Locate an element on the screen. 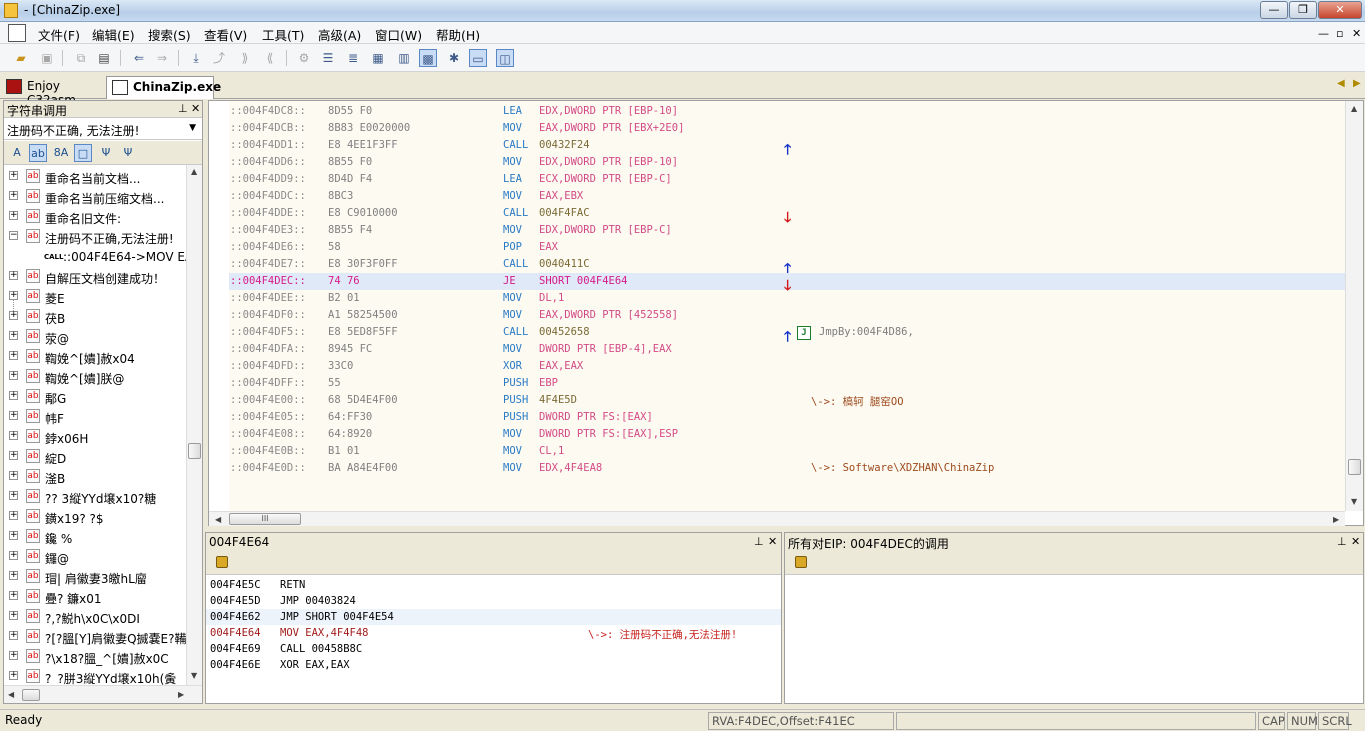 This screenshot has width=1365, height=731. tab-chinazip: ChinaZip.exe is located at coordinates (163, 87).